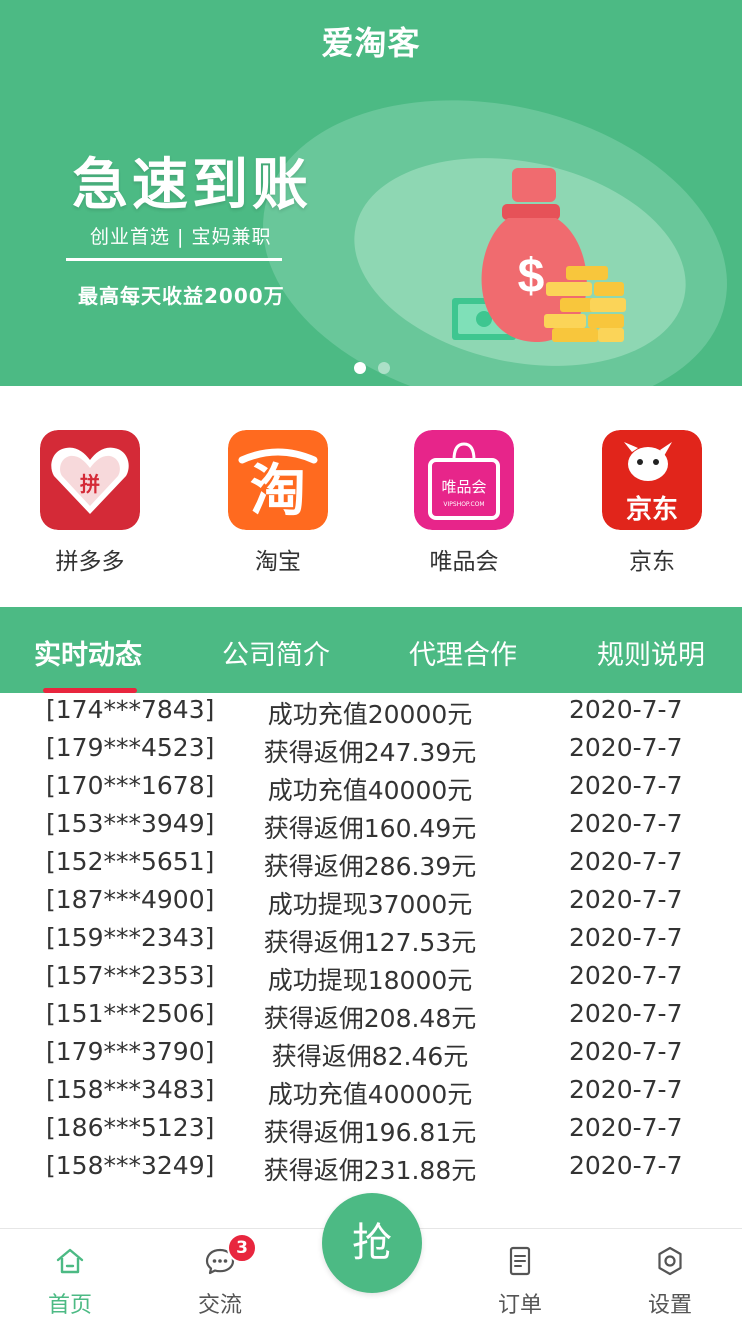 The image size is (742, 1321). I want to click on feed-row: [153***3949] 获得返佣160.49元 2020-7-7, so click(371, 826).